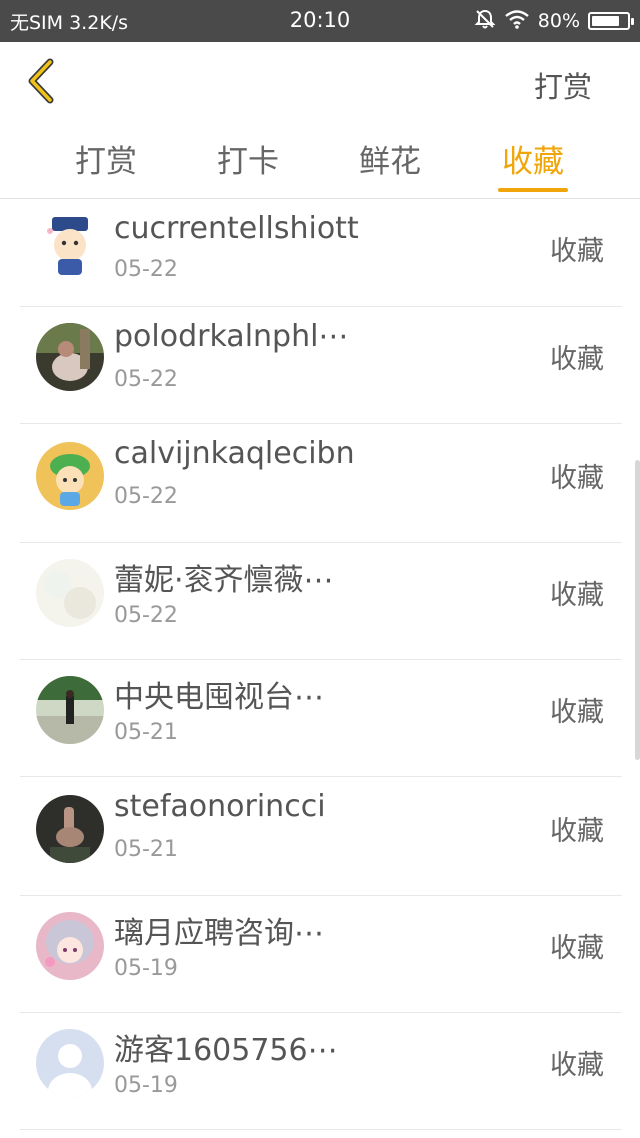 The height and width of the screenshot is (1138, 640). I want to click on user-name: 蕾妮·衮齐懔薇⋯, so click(224, 580).